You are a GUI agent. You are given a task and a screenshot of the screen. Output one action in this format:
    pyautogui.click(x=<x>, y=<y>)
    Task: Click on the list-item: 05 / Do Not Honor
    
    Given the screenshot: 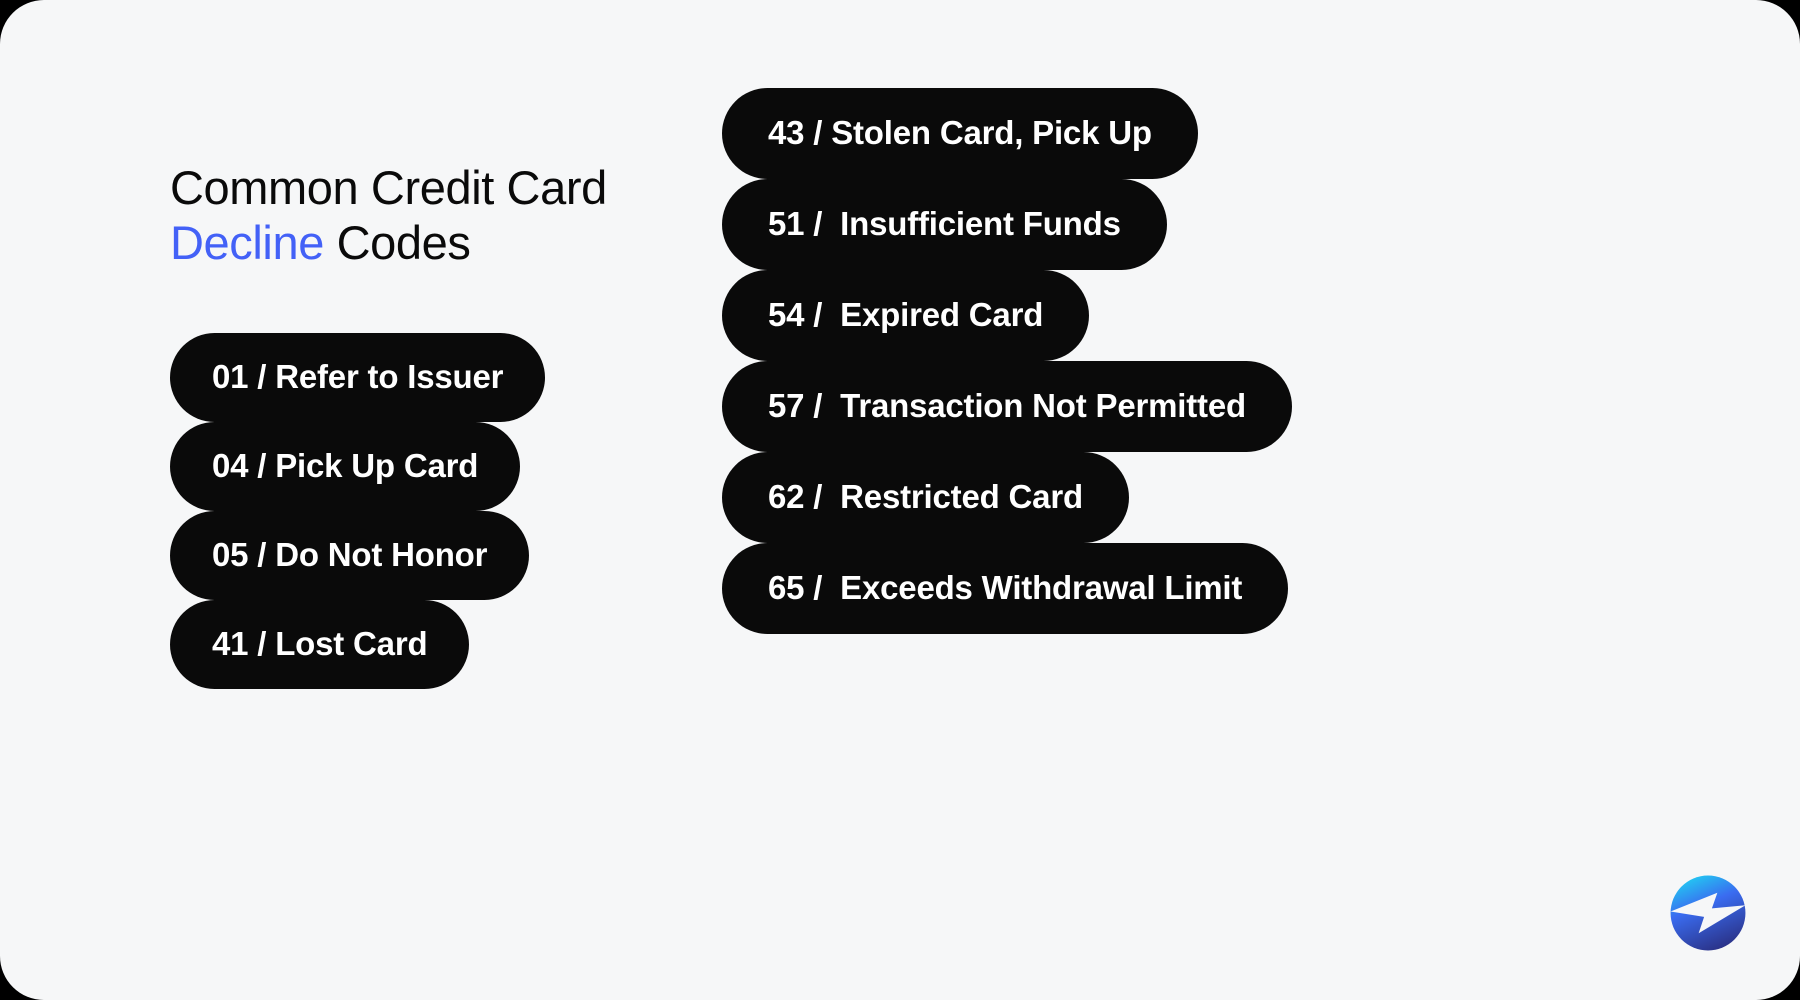 What is the action you would take?
    pyautogui.click(x=440, y=555)
    